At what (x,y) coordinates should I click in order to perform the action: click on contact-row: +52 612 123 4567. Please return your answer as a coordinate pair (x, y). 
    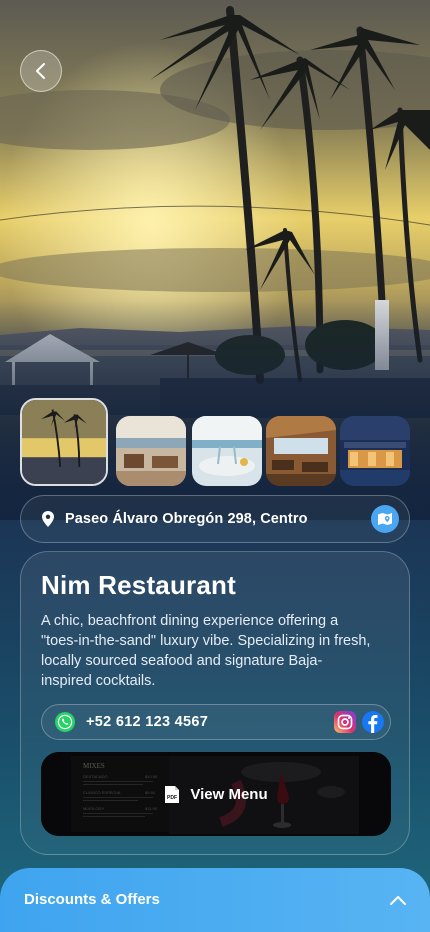
    Looking at the image, I should click on (216, 722).